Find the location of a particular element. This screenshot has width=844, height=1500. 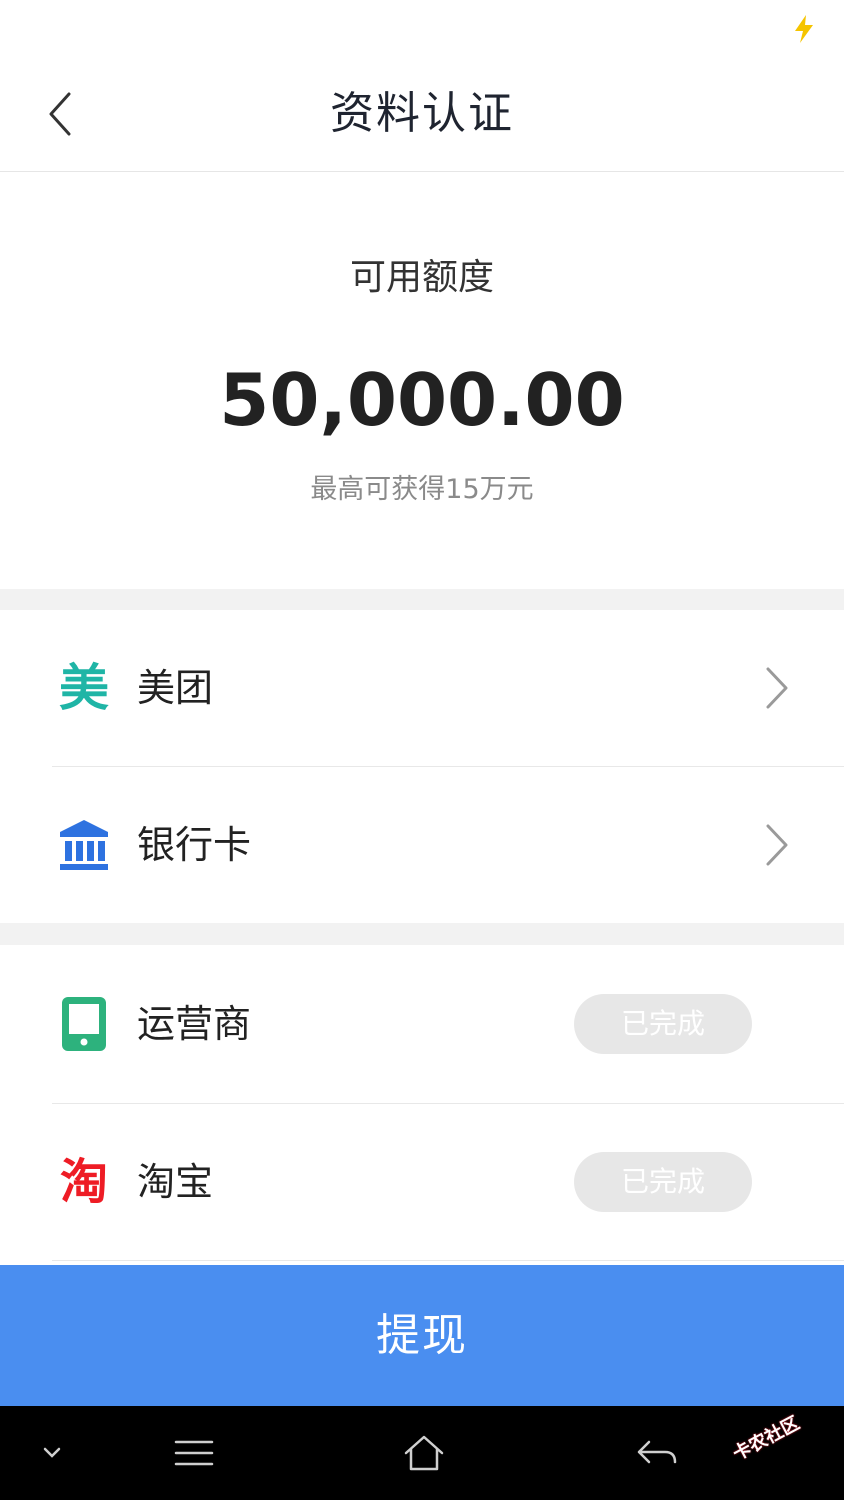

page-title: 资料认证 is located at coordinates (422, 113).